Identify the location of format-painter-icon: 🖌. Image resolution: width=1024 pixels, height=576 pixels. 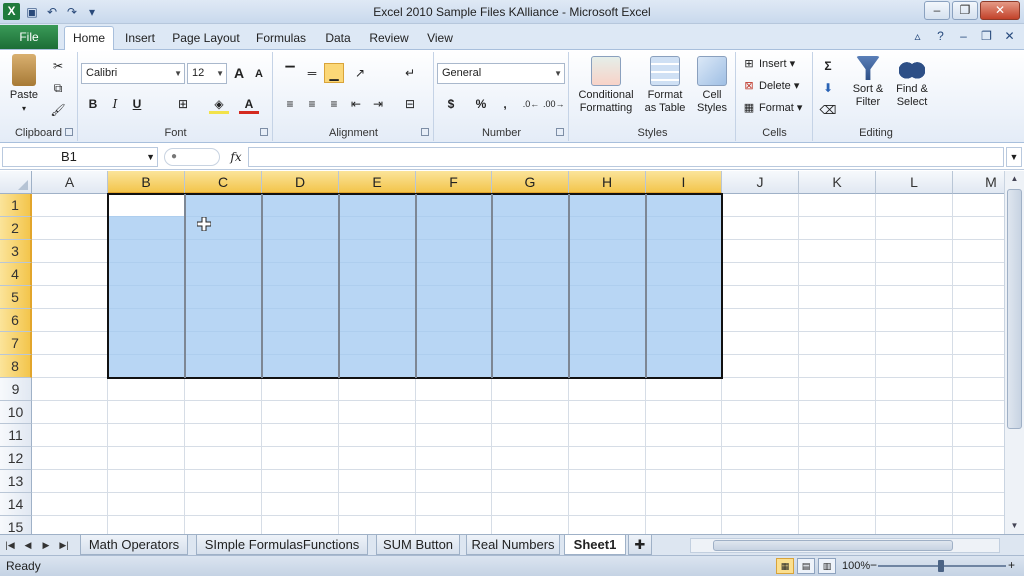
(58, 110).